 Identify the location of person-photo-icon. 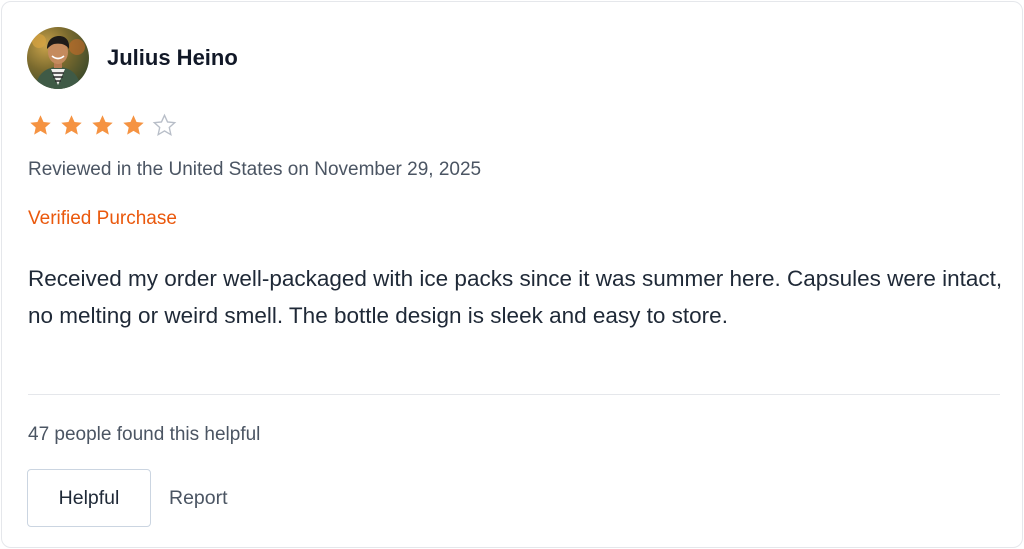
(58, 58).